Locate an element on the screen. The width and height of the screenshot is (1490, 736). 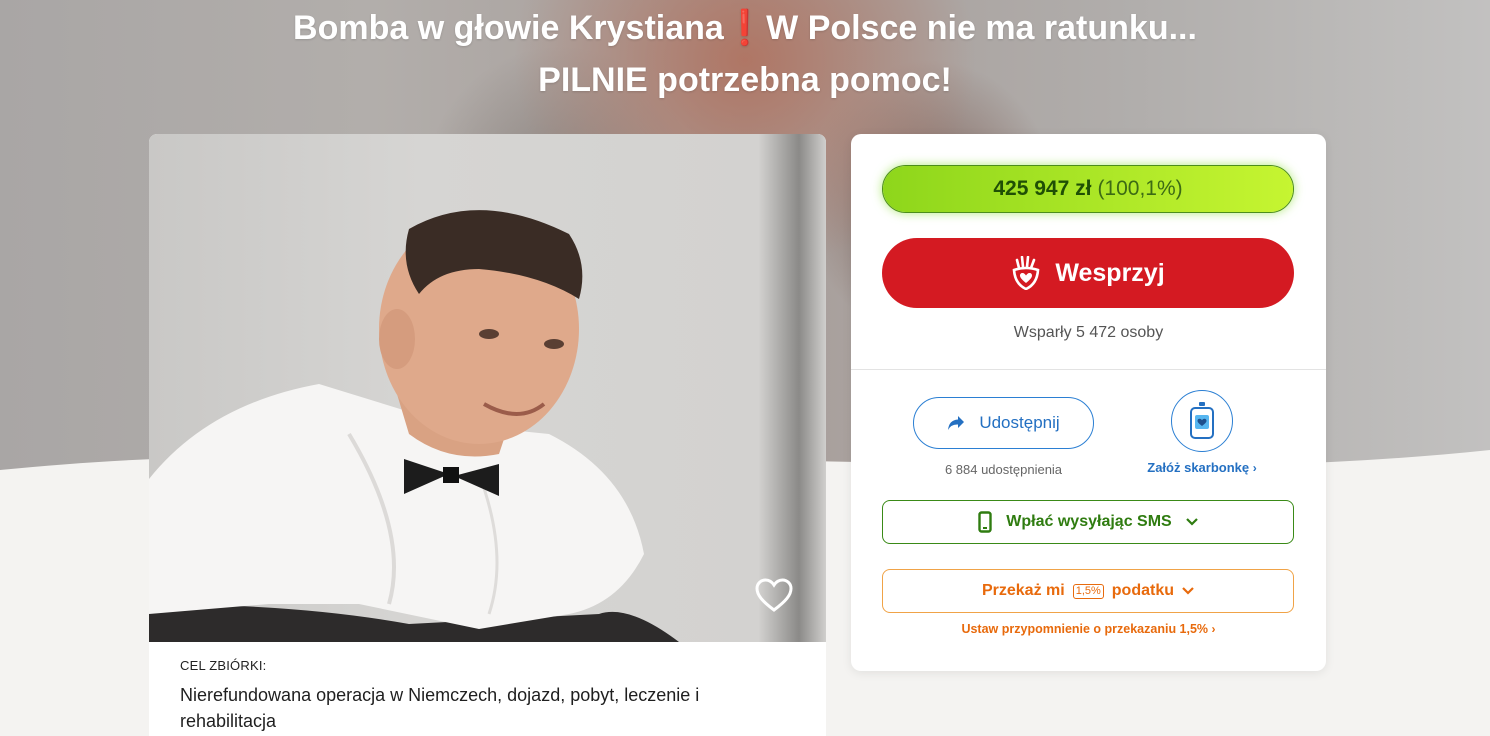
divider is located at coordinates (1088, 369).